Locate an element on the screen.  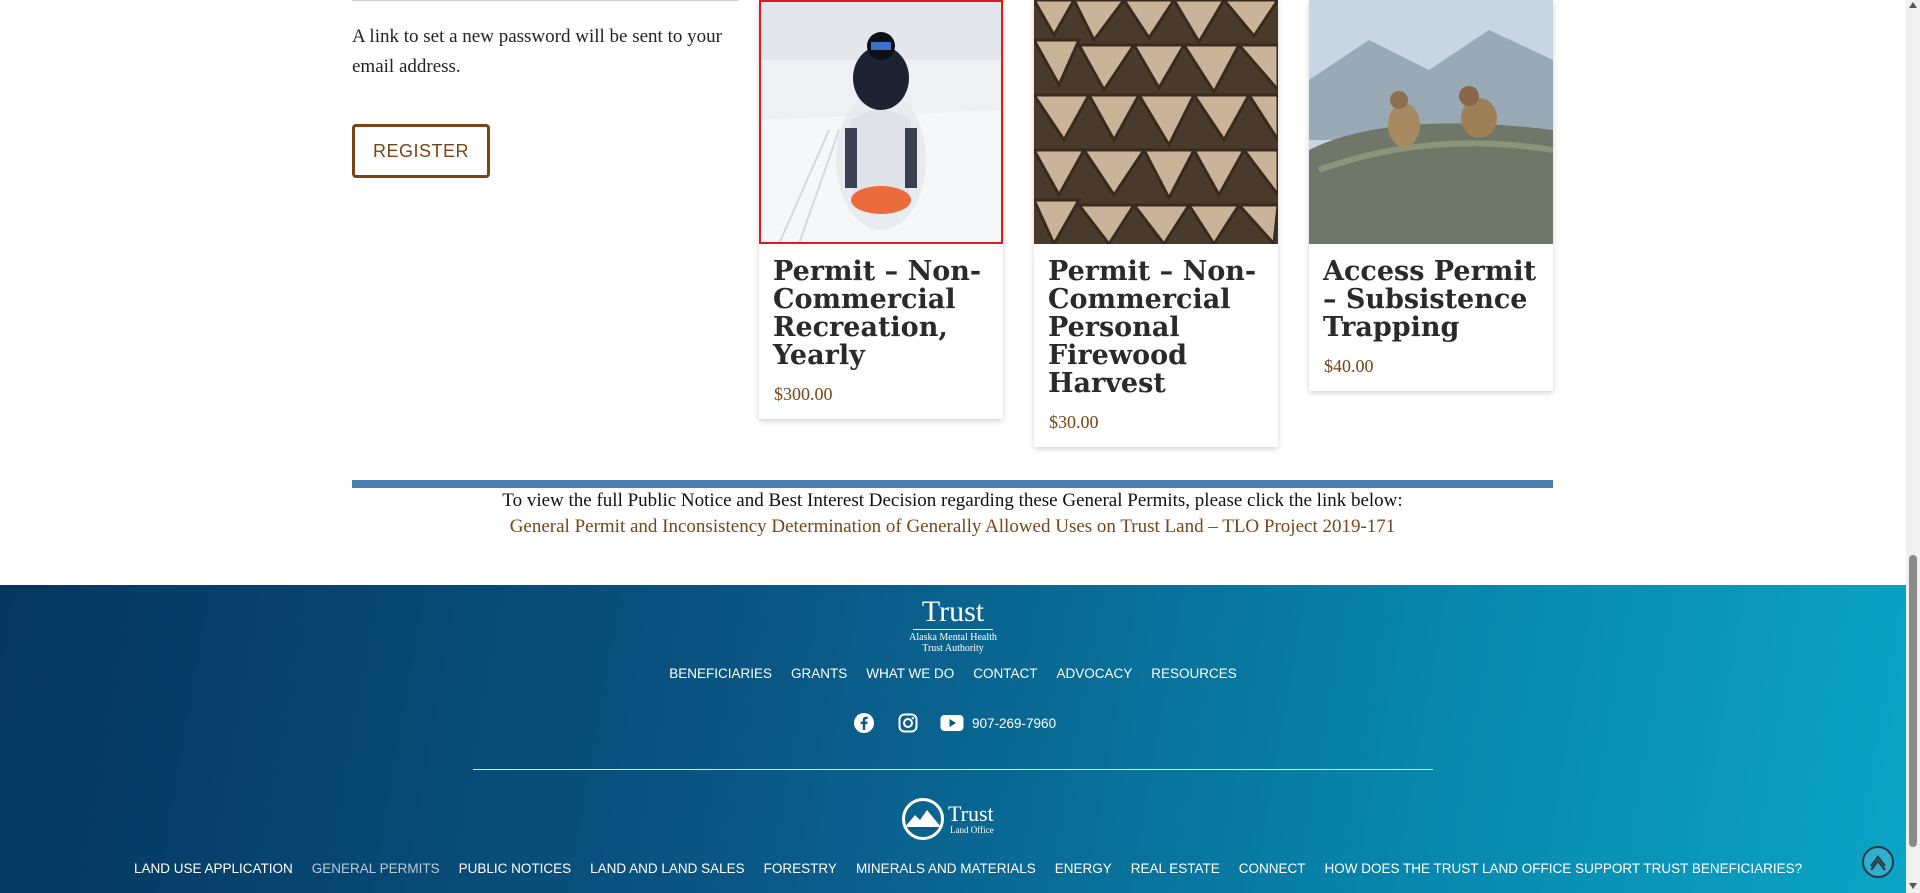
footer-link-minerals-and-materials: MINERALS AND MATERIALS is located at coordinates (946, 868).